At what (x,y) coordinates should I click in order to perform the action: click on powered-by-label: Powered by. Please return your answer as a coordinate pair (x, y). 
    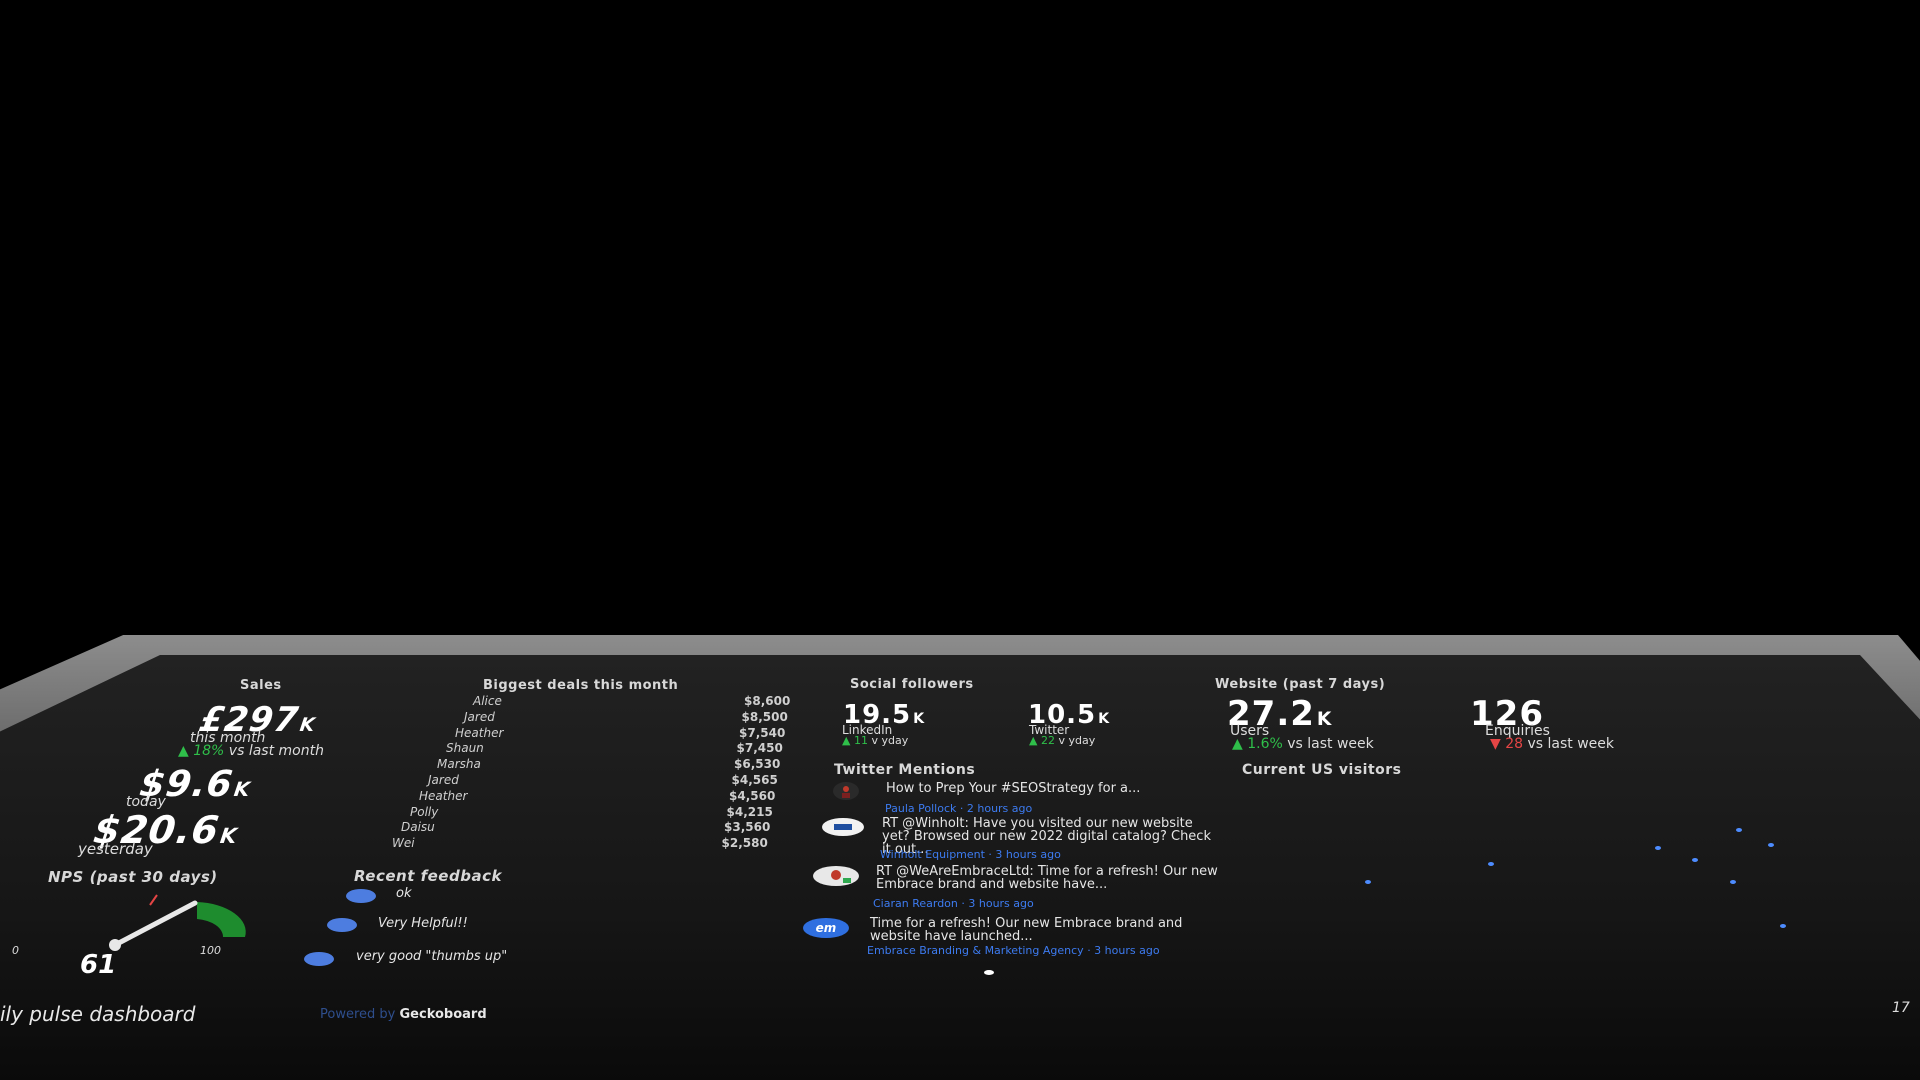
    Looking at the image, I should click on (358, 1014).